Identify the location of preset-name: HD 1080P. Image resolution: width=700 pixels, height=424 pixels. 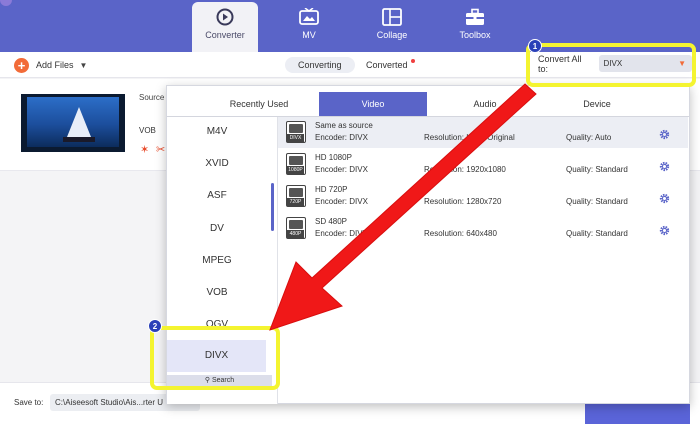
(333, 157).